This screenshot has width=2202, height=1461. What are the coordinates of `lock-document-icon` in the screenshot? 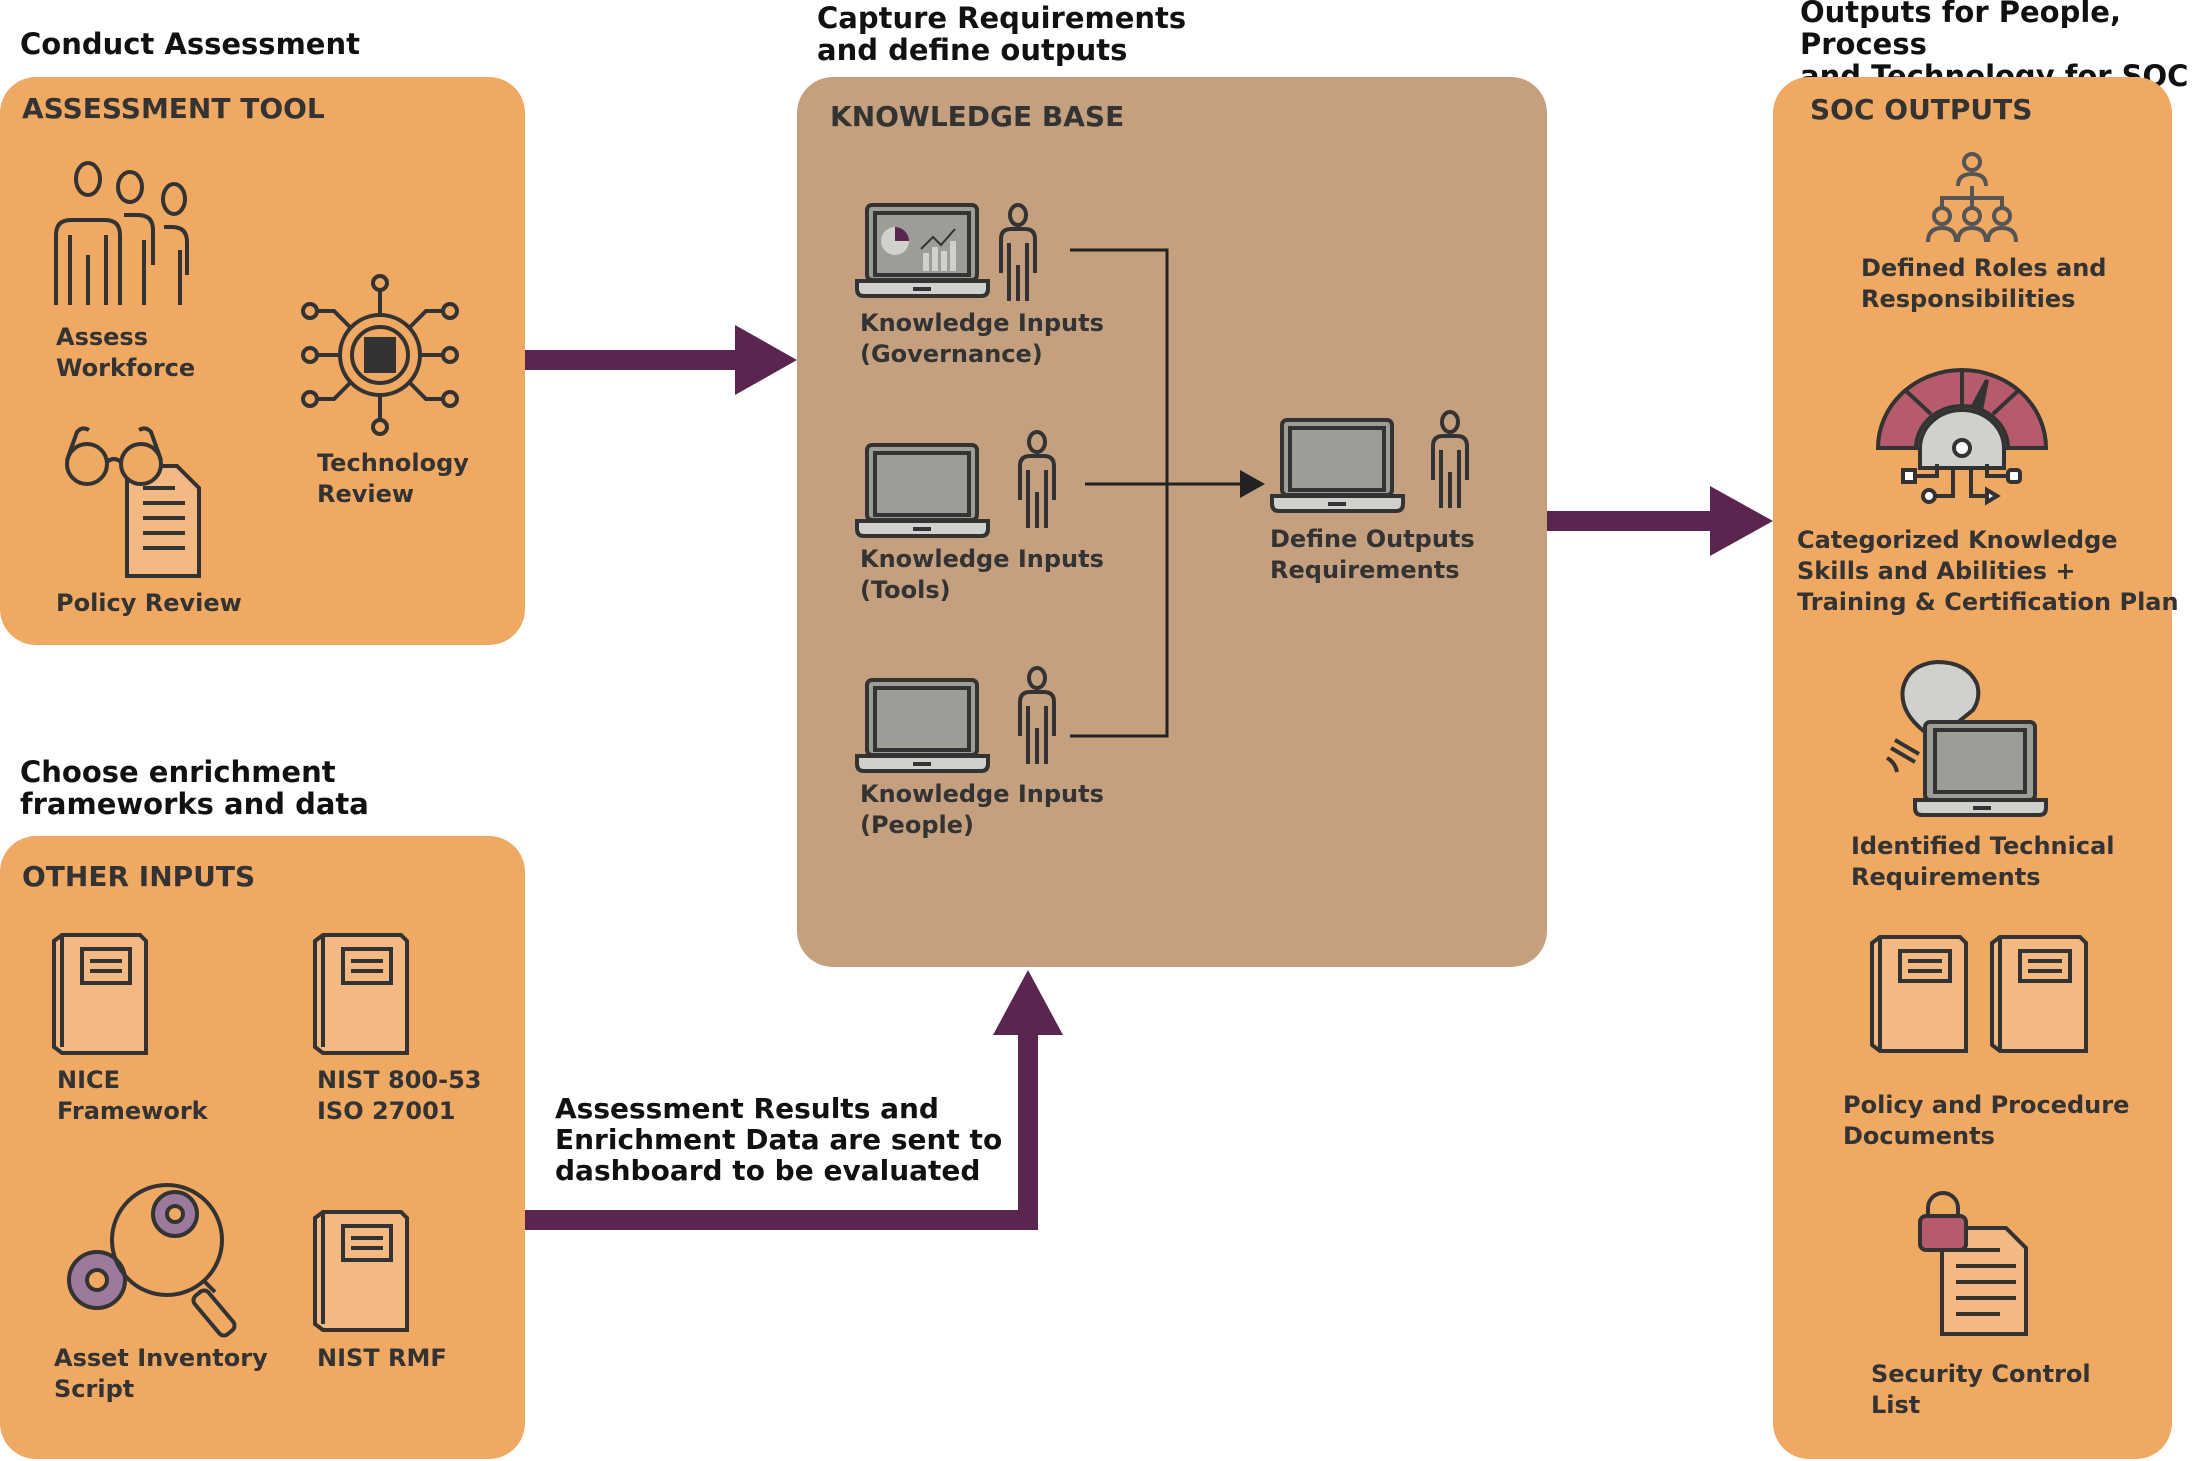 It's located at (1973, 1263).